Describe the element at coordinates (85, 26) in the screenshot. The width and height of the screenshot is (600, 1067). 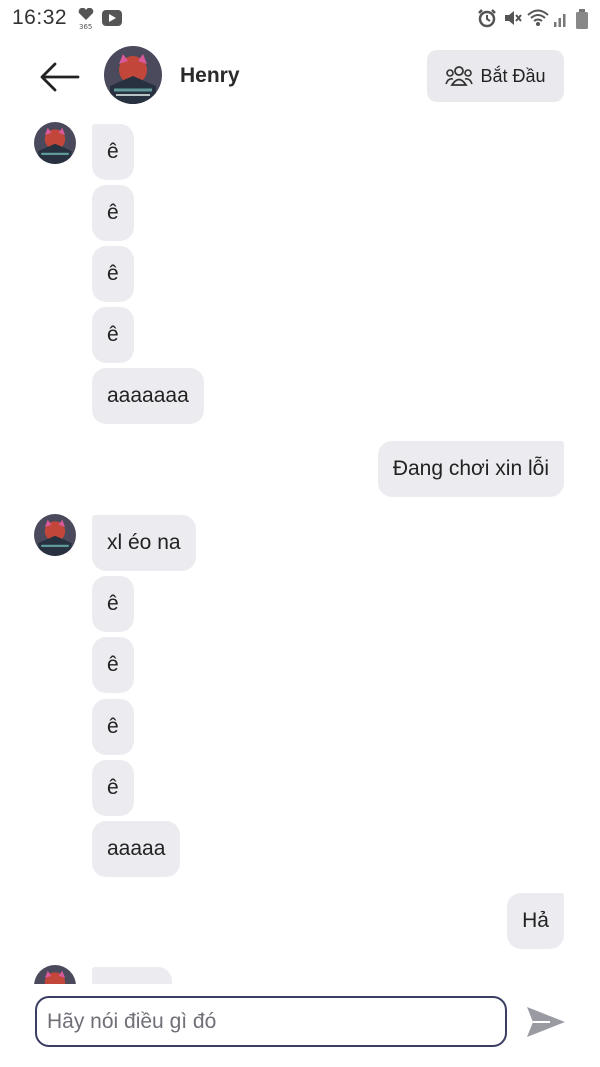
I see `svg-text: 365` at that location.